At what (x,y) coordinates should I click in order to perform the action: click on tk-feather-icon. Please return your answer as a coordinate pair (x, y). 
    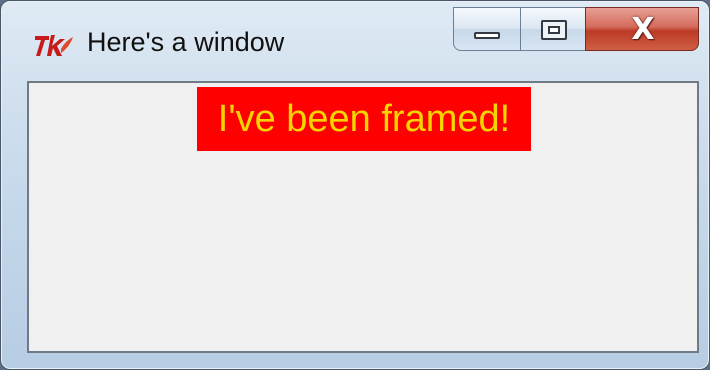
    Looking at the image, I should click on (53, 45).